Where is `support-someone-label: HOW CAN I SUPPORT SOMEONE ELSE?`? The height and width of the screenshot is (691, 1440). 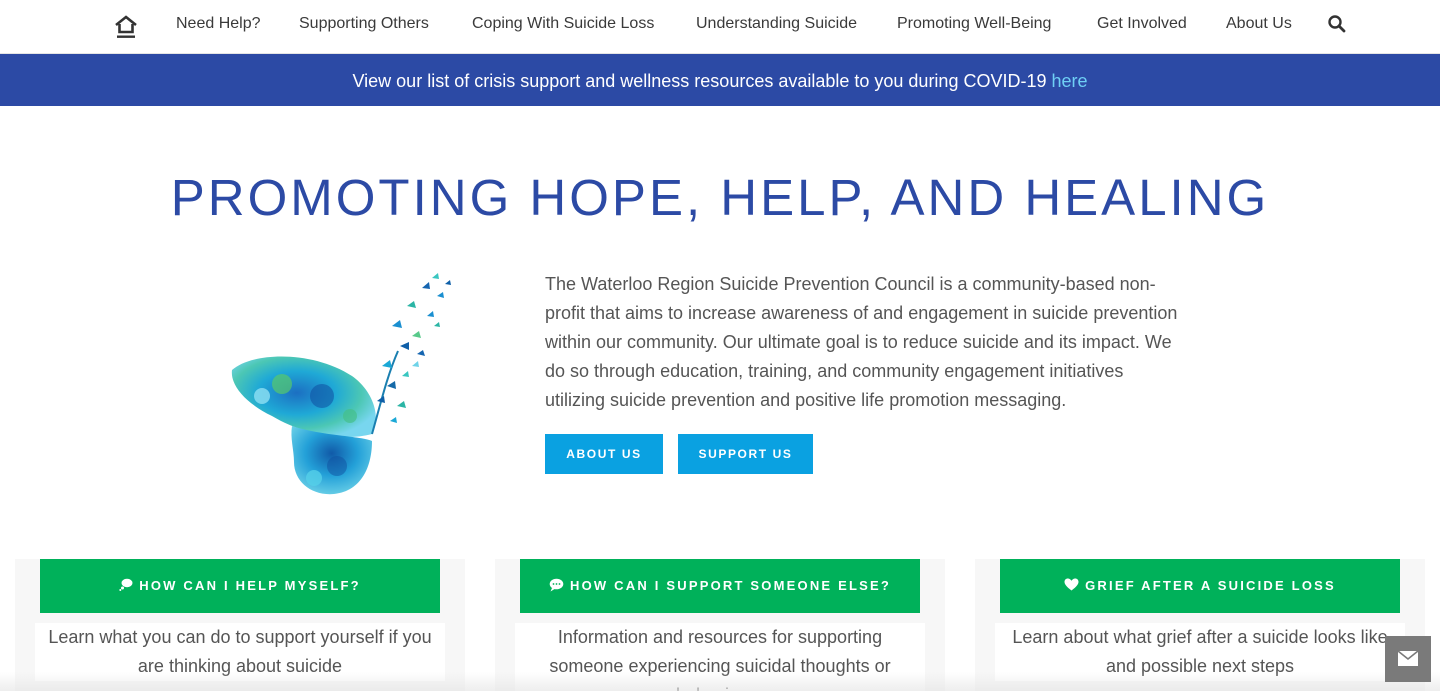 support-someone-label: HOW CAN I SUPPORT SOMEONE ELSE? is located at coordinates (730, 585).